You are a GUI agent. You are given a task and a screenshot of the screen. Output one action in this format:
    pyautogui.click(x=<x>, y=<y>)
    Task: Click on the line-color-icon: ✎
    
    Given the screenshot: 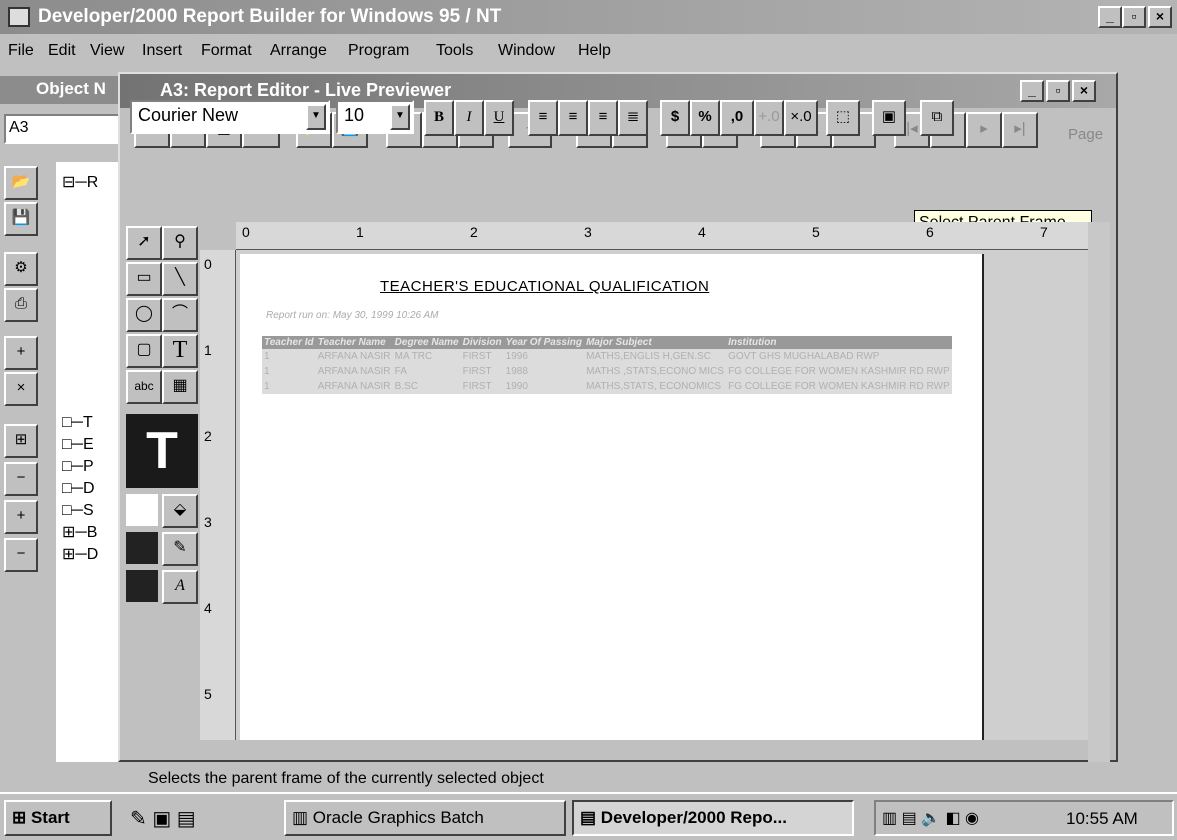 What is the action you would take?
    pyautogui.click(x=180, y=549)
    